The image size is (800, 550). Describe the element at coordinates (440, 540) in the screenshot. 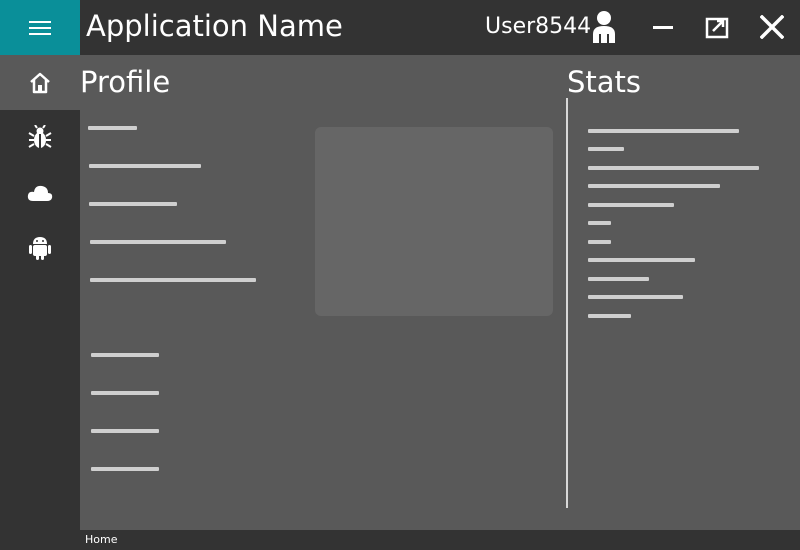

I see `status-bar: Home` at that location.